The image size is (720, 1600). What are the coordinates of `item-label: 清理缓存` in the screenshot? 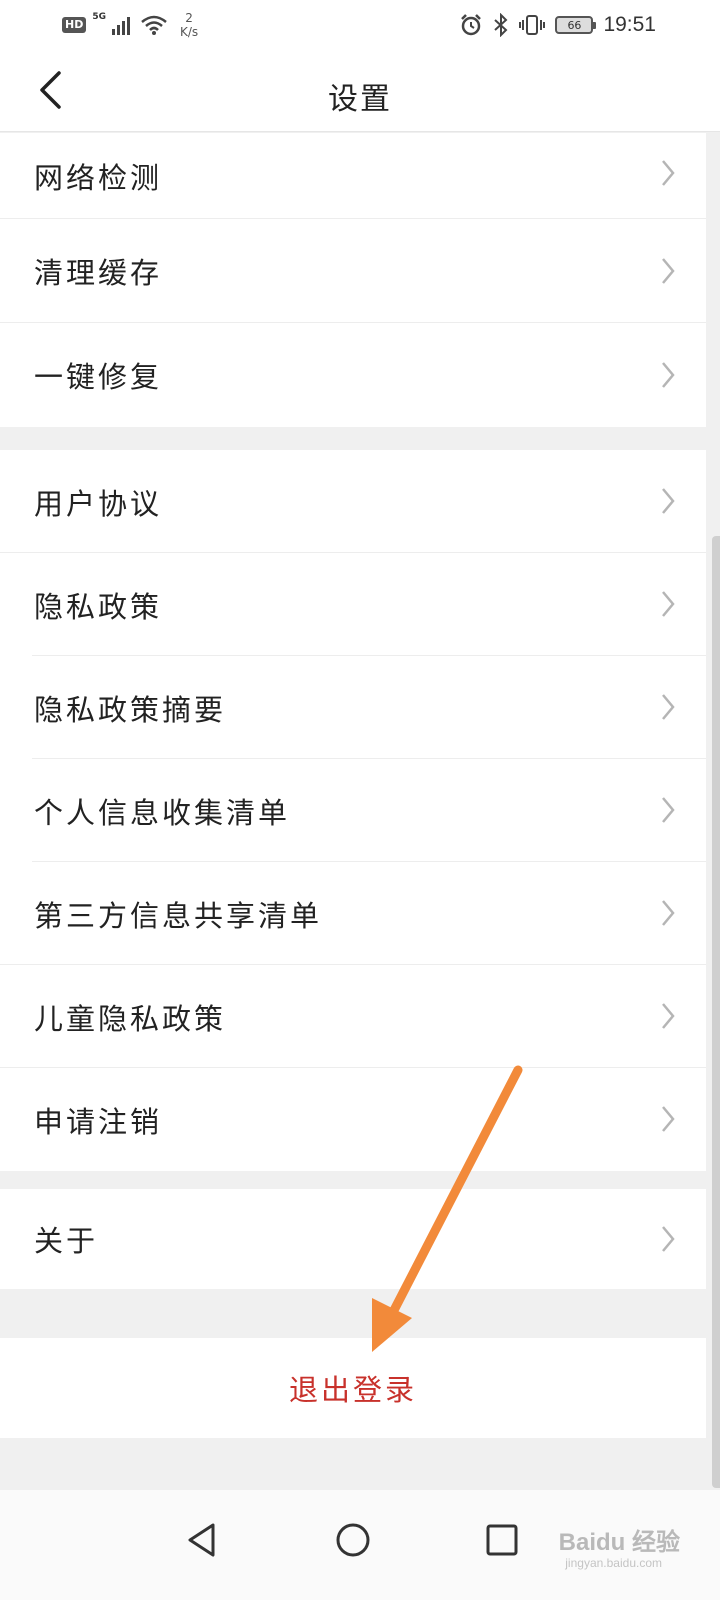 It's located at (98, 273).